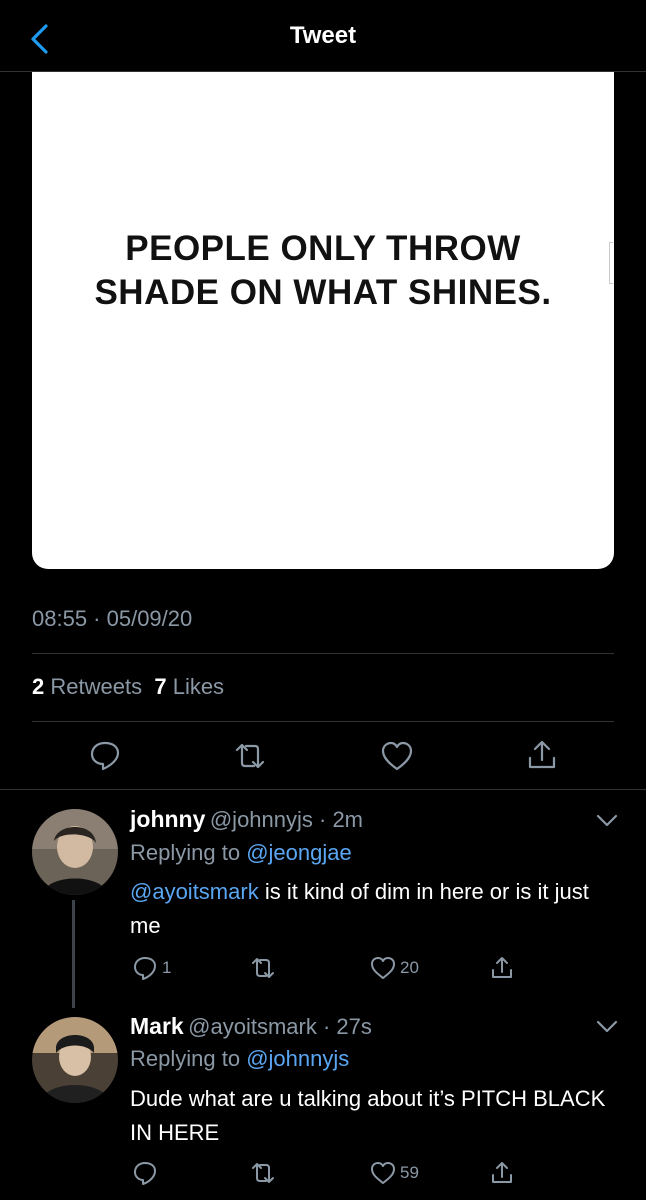 This screenshot has height=1200, width=646. What do you see at coordinates (611, 263) in the screenshot?
I see `scroll-indicator` at bounding box center [611, 263].